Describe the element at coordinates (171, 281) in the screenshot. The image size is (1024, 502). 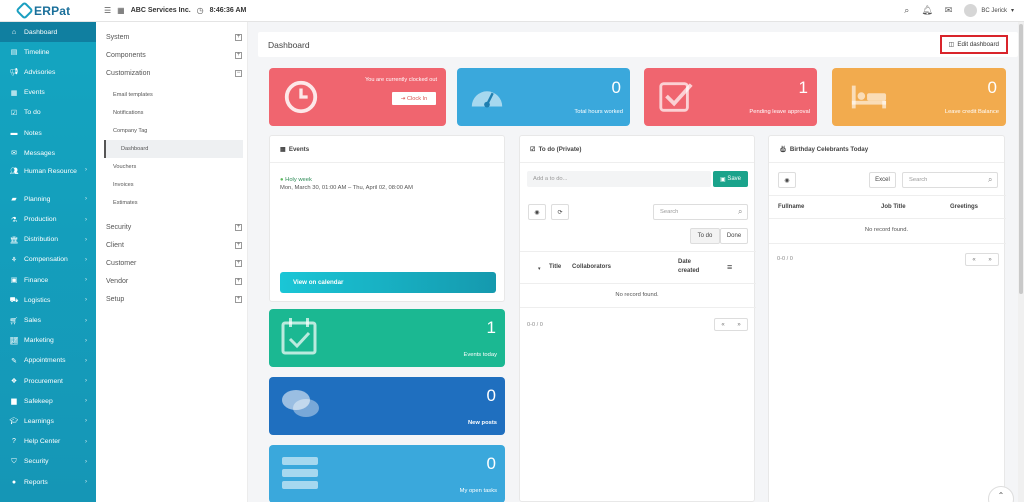
I see `submenu-vendor: Vendor +` at that location.